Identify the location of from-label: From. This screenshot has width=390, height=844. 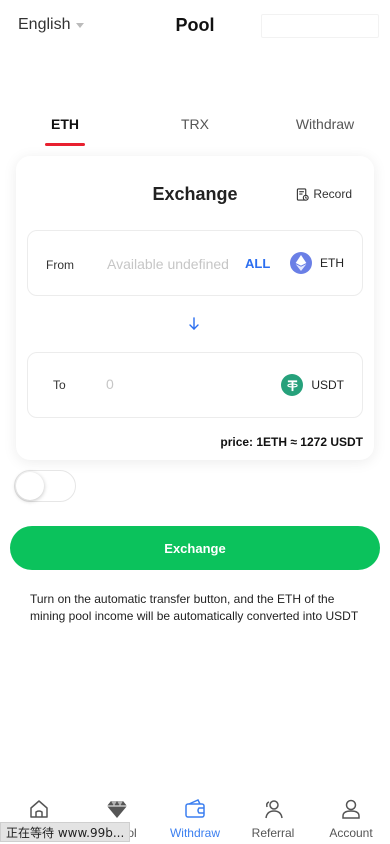
(60, 265).